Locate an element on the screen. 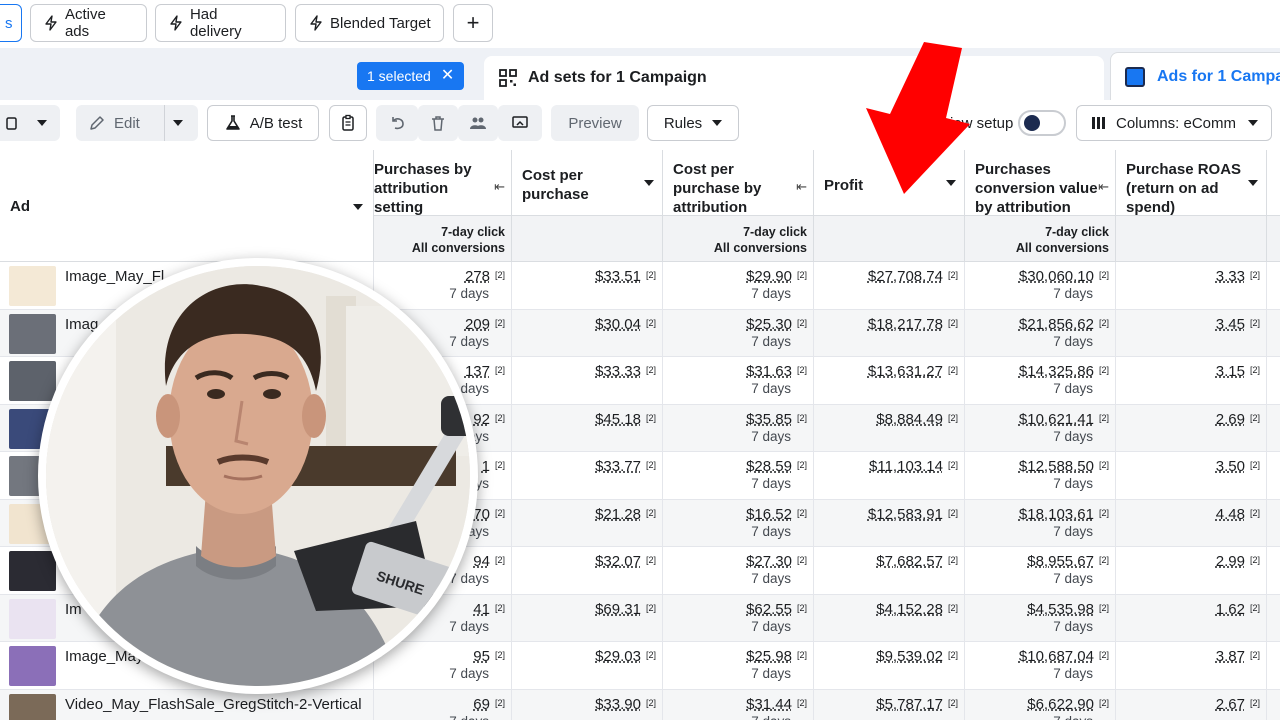 This screenshot has height=720, width=1280. metric-value: $25.30 [2] is located at coordinates (735, 324).